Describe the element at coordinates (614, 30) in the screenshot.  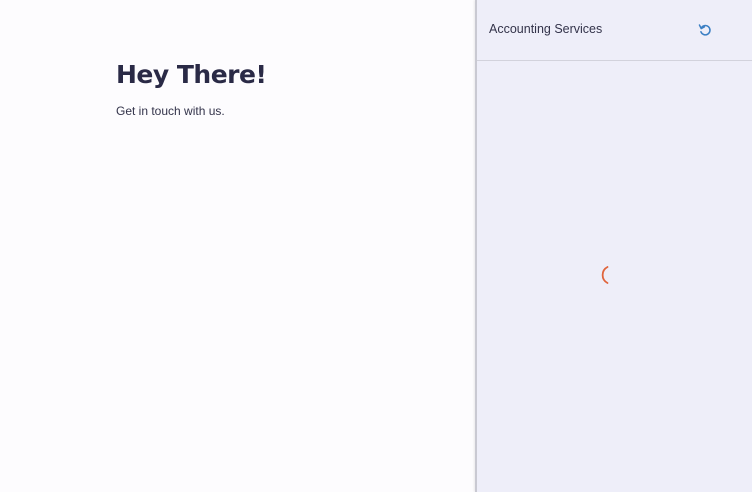
I see `panel-header: Accounting Services` at that location.